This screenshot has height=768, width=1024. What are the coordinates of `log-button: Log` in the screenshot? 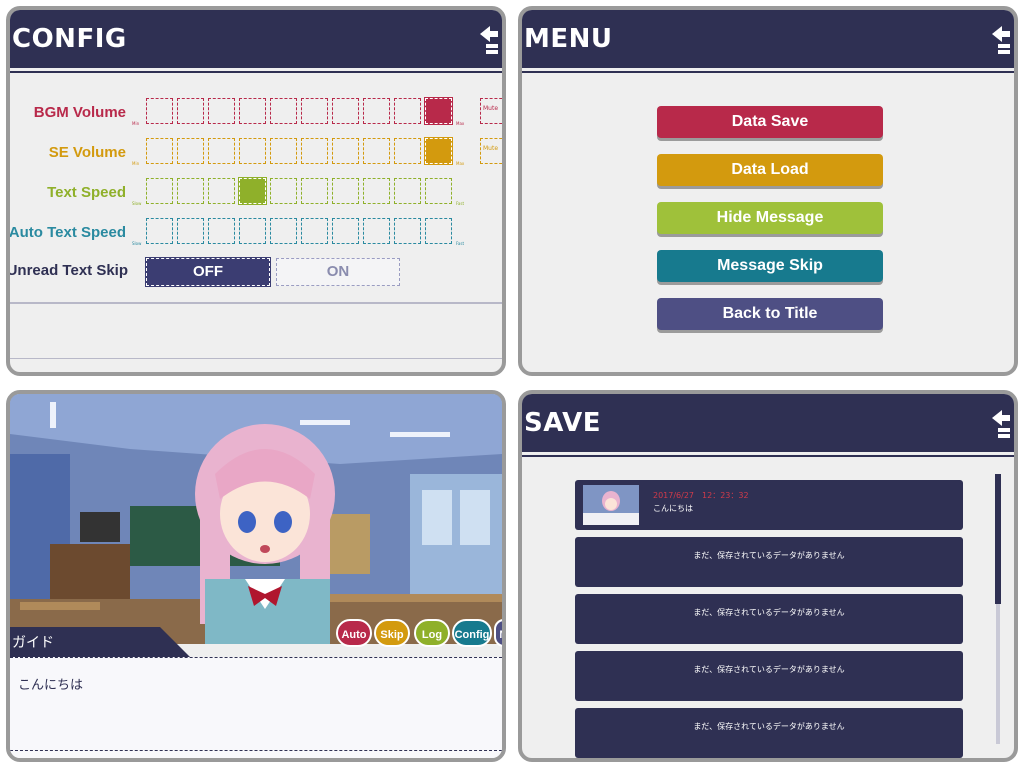 It's located at (432, 633).